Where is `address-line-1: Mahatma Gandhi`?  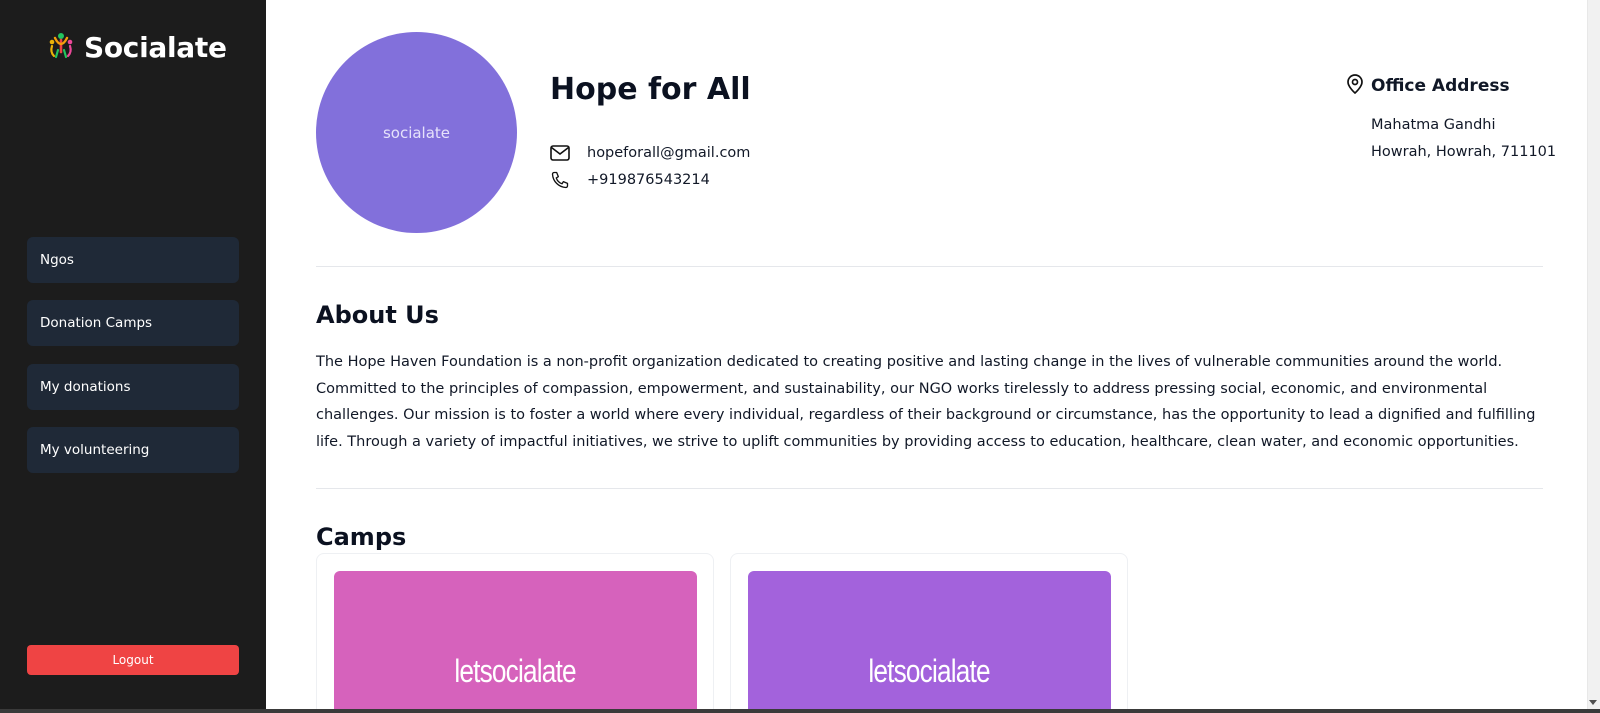 address-line-1: Mahatma Gandhi is located at coordinates (1433, 125).